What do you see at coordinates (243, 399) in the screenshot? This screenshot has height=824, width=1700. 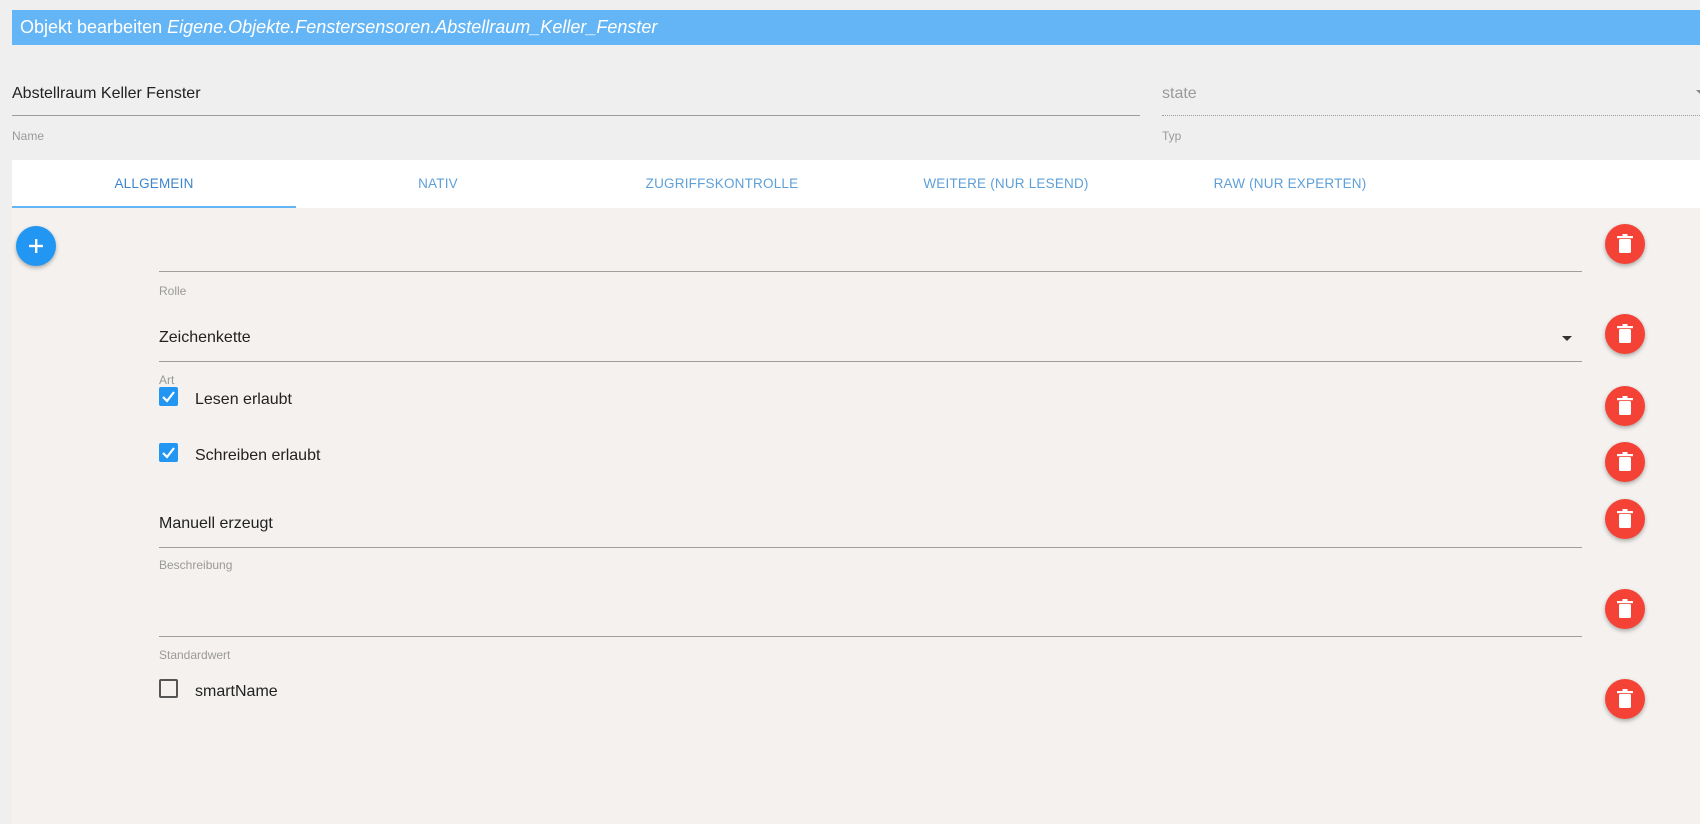 I see `read-allowed-label: Lesen erlaubt` at bounding box center [243, 399].